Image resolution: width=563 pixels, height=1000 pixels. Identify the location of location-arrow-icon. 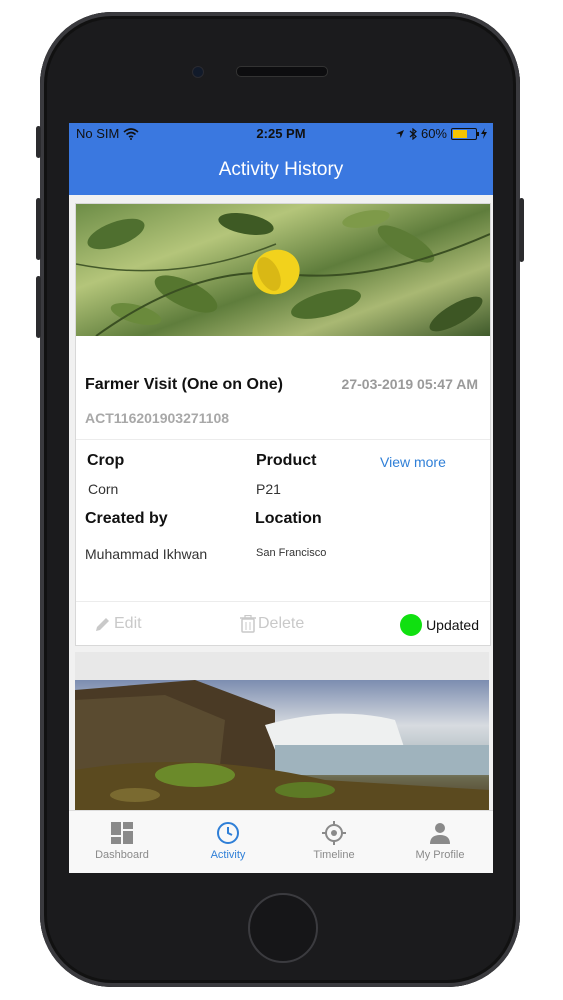
(399, 133).